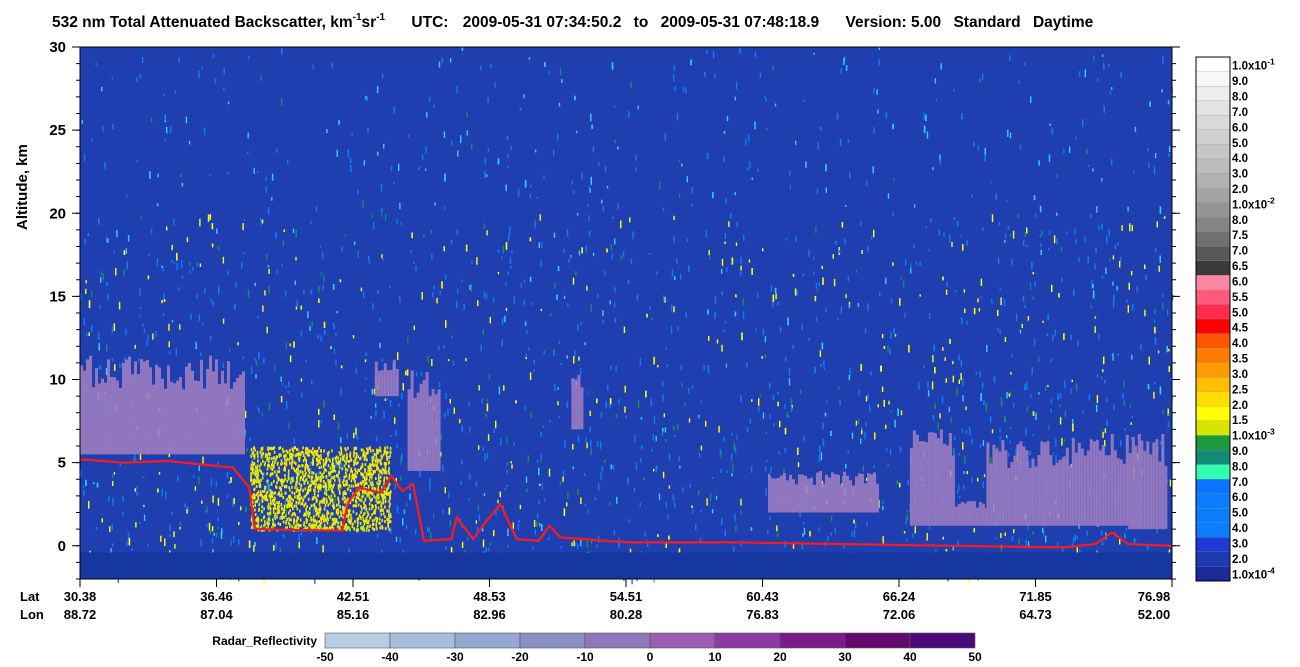 The height and width of the screenshot is (667, 1300). I want to click on radar-tick-label: -20, so click(520, 657).